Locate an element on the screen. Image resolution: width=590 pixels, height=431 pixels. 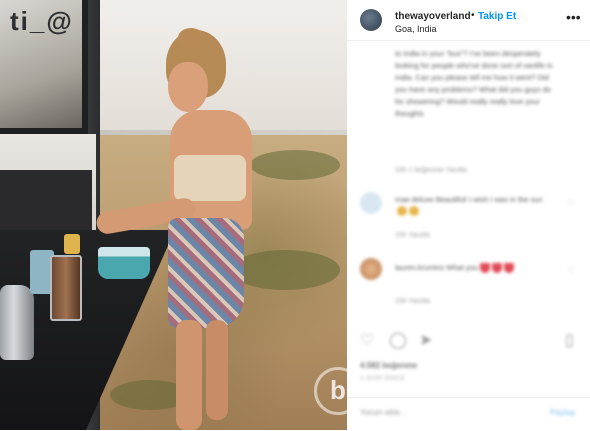
location-link: Goa, India is located at coordinates (416, 29).